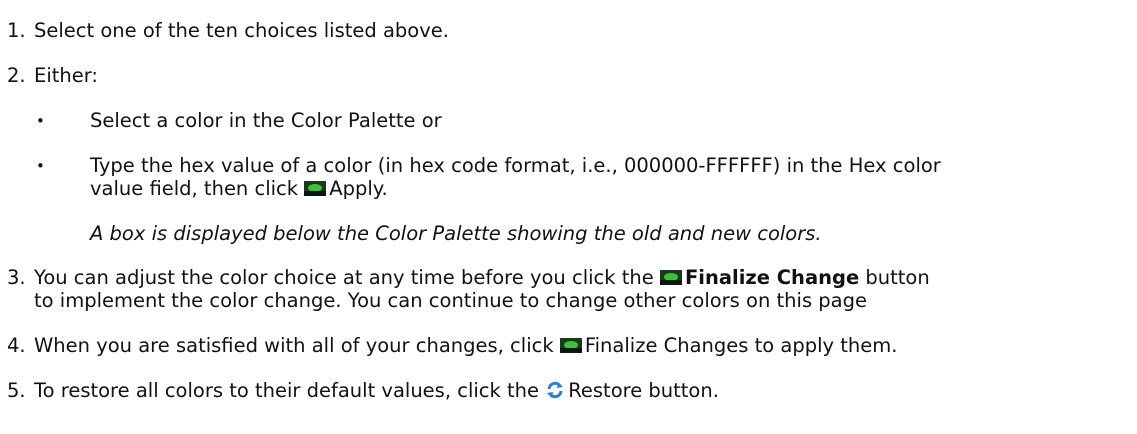 This screenshot has height=434, width=1137. I want to click on bullet-2-line-2-post: Apply., so click(358, 188).